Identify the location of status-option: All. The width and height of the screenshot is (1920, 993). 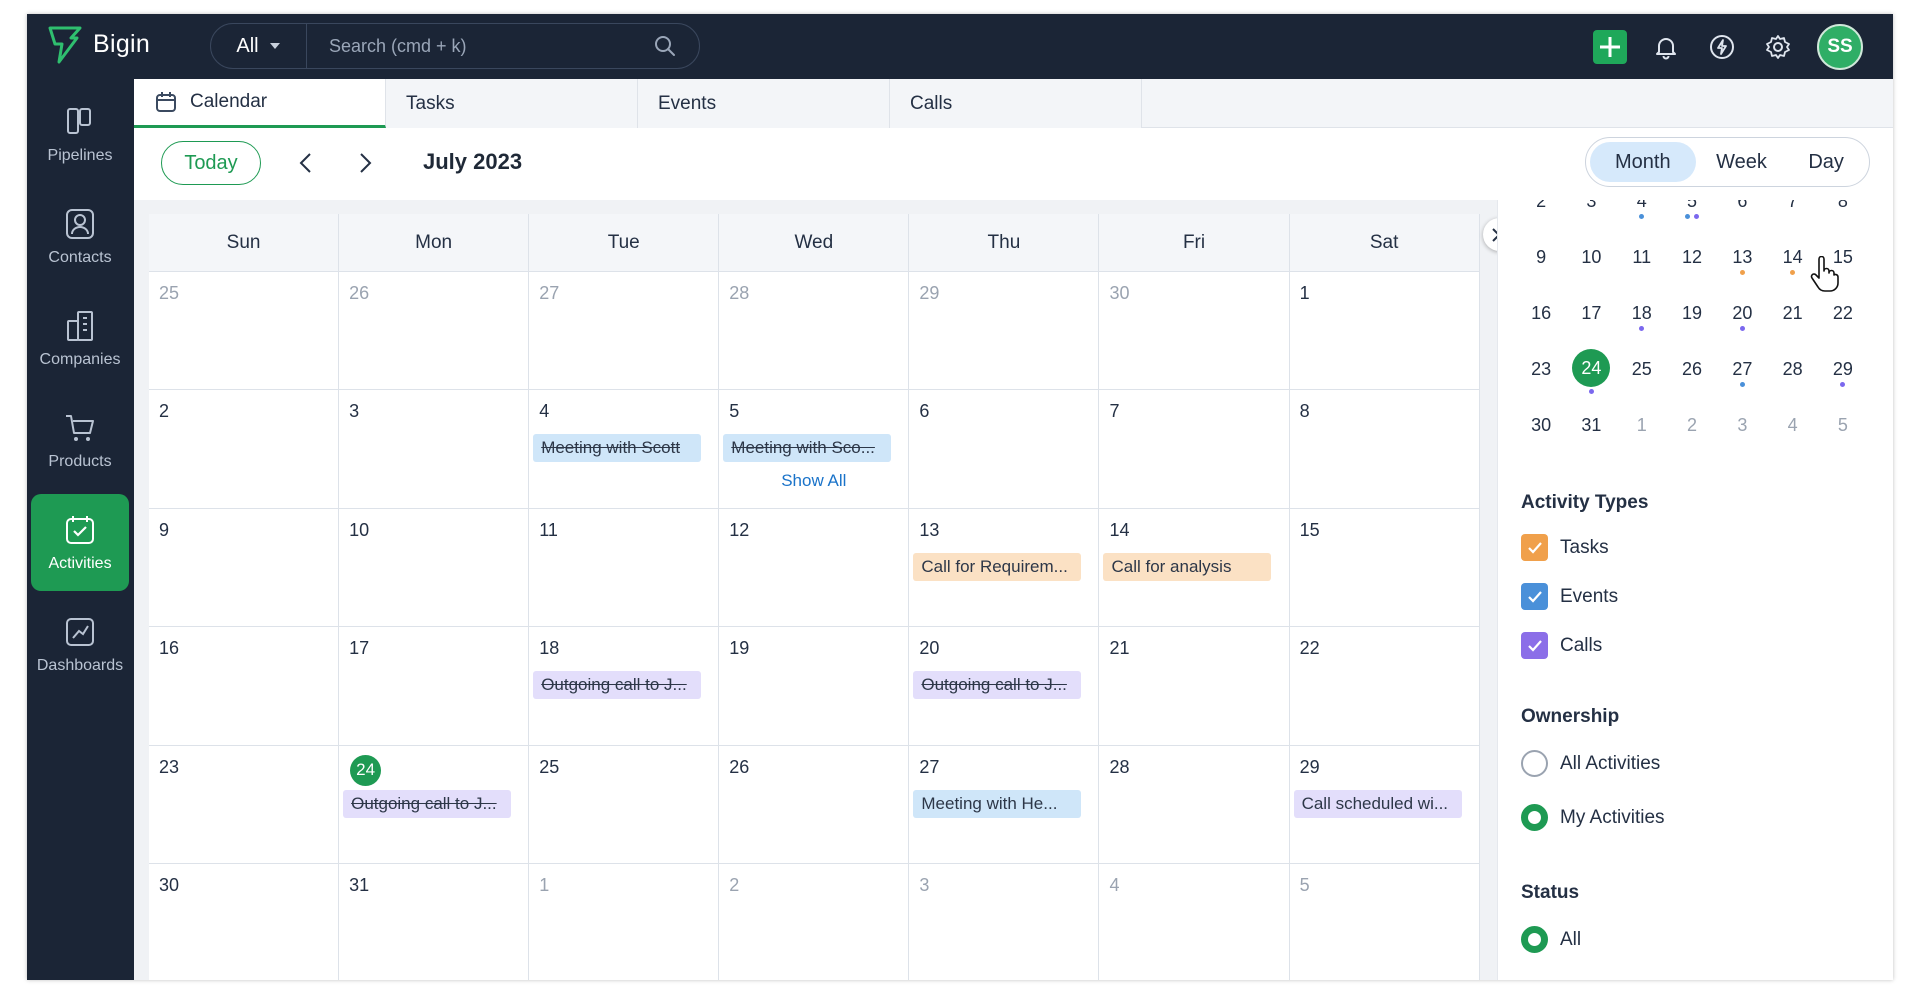
(1551, 939).